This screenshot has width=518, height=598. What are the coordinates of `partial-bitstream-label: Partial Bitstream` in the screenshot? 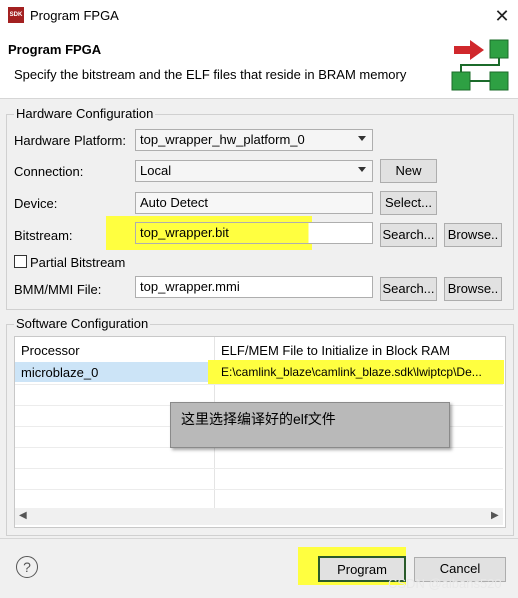 It's located at (78, 262).